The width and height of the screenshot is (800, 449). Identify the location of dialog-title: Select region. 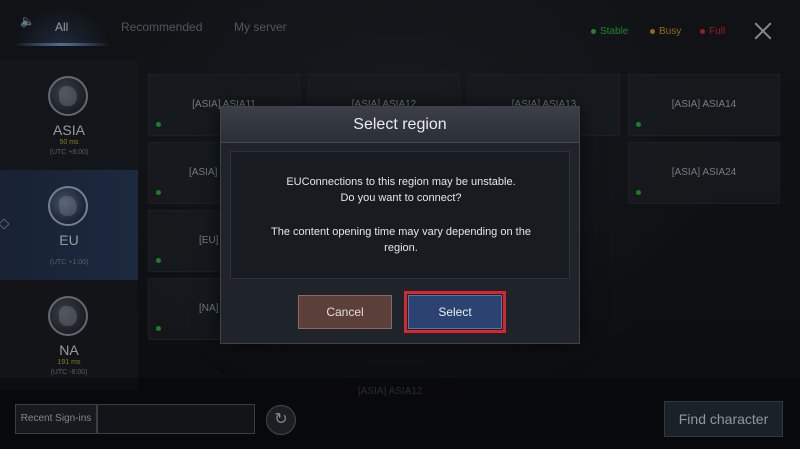
(400, 125).